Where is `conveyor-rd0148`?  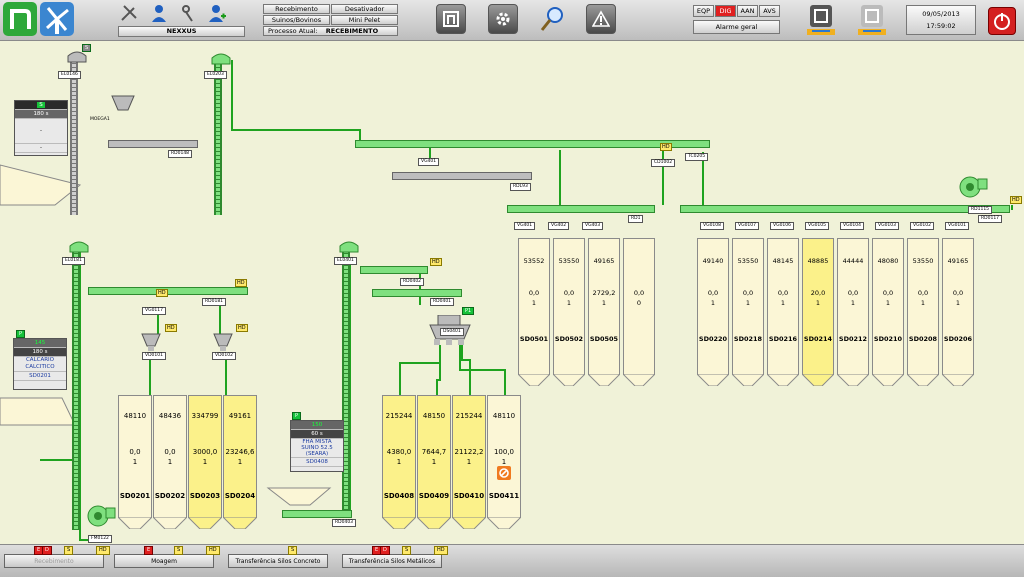 conveyor-rd0148 is located at coordinates (153, 144).